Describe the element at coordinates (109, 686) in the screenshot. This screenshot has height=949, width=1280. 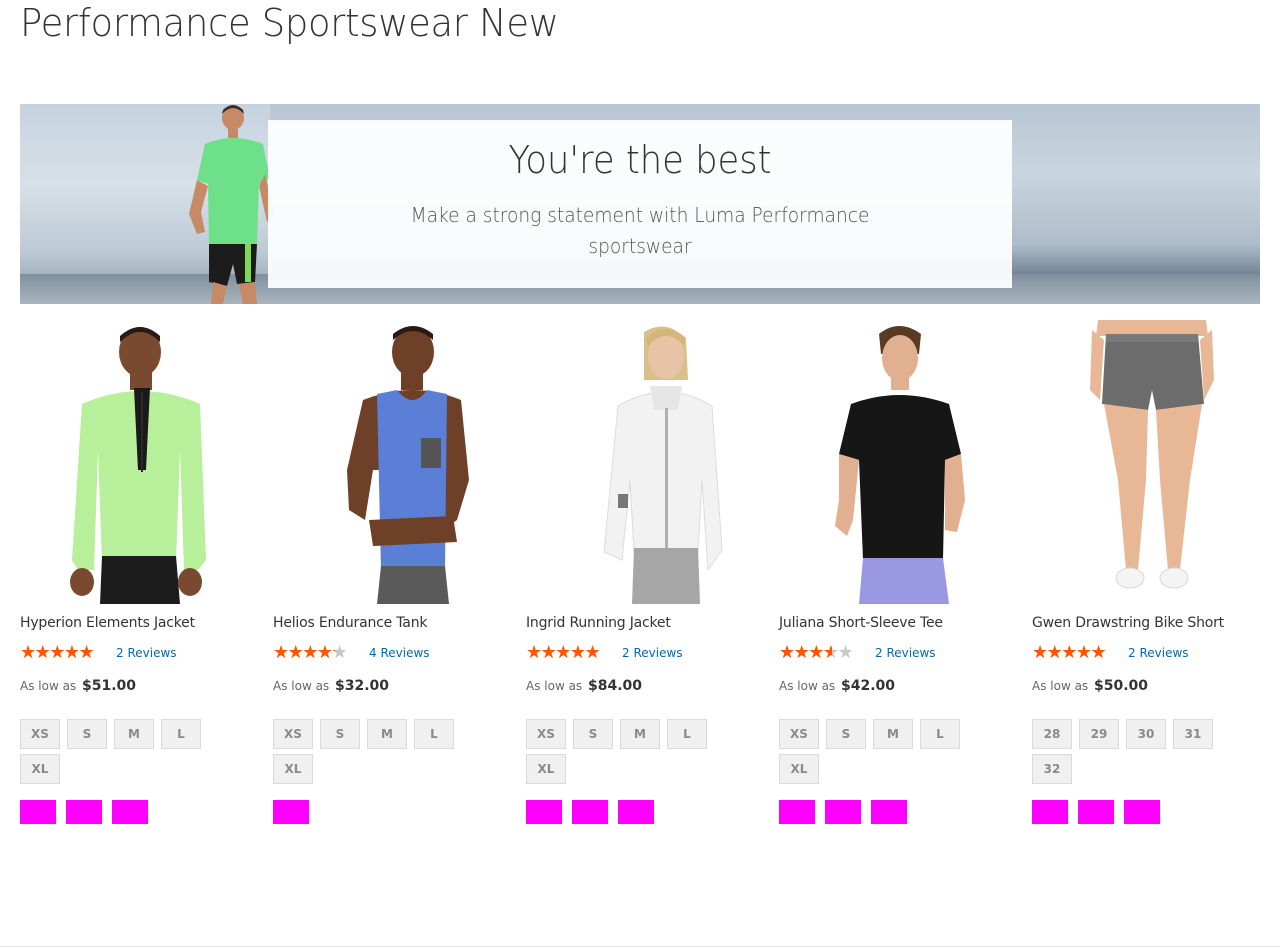
I see `price-amount: $51.00` at that location.